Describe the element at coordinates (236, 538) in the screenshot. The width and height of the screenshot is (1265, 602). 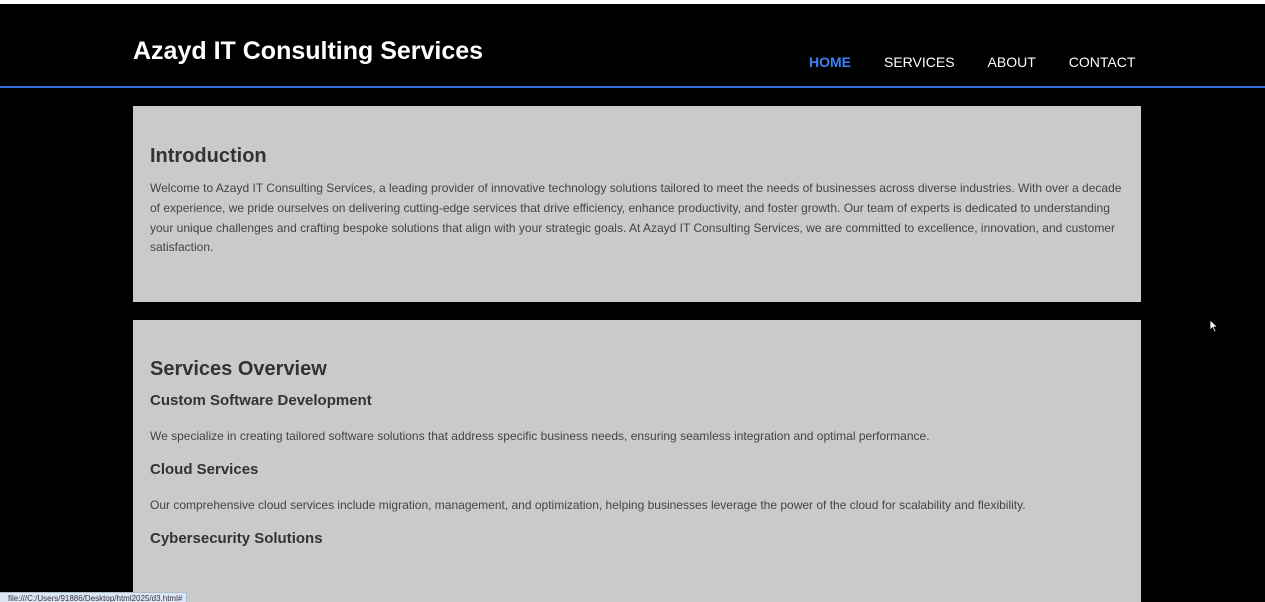
I see `service-title: Cybersecurity Solutions` at that location.